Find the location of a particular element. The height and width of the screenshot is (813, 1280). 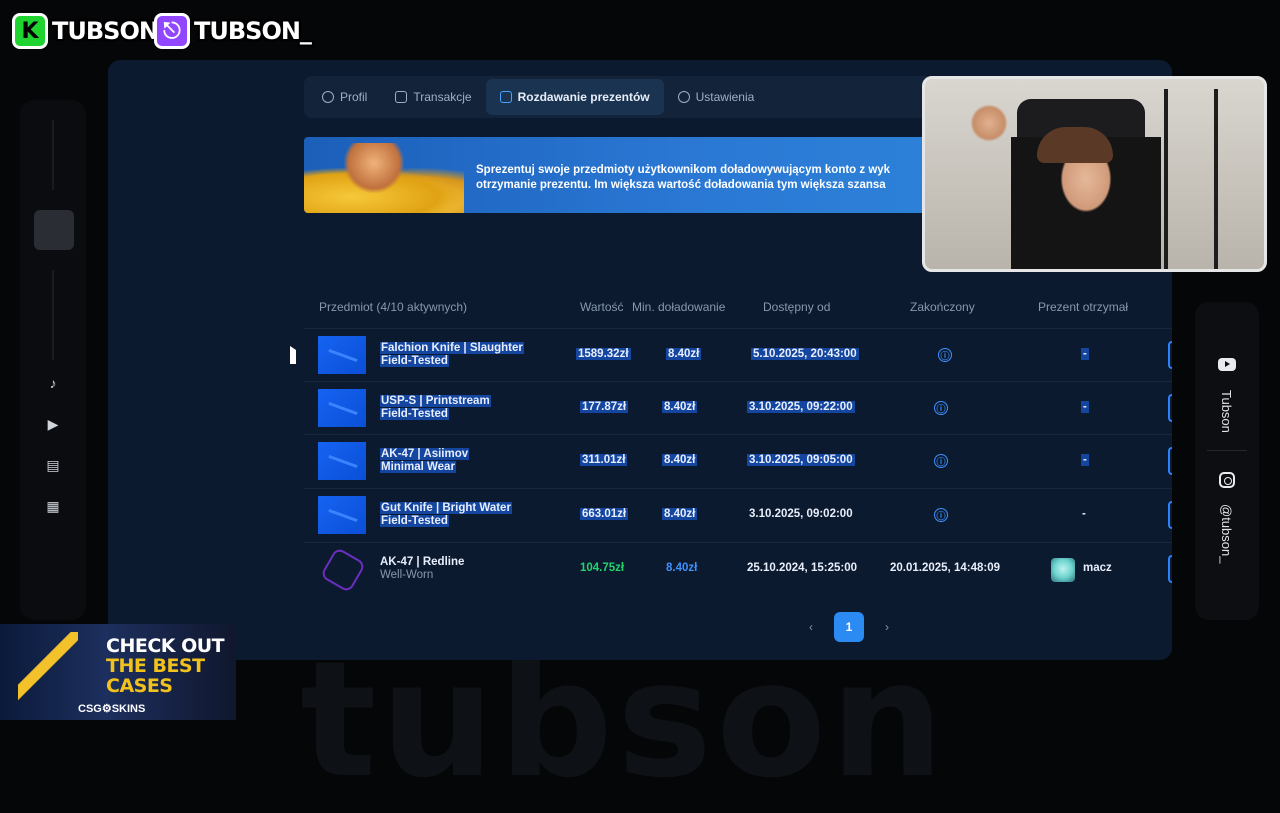

pagination: ‹ 1 › is located at coordinates (849, 627).